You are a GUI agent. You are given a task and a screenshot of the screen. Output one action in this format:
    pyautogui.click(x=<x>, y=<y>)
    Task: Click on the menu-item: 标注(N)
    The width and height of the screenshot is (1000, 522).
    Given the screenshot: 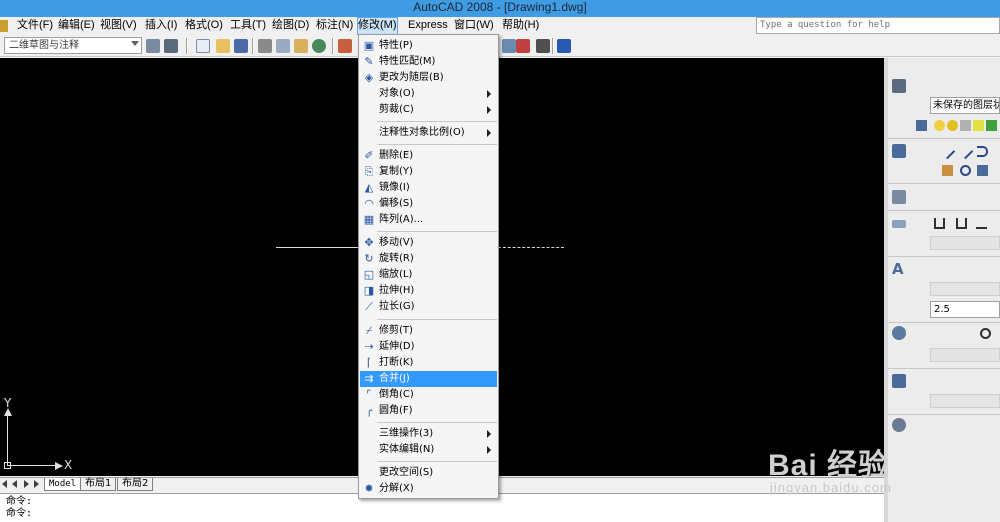 What is the action you would take?
    pyautogui.click(x=334, y=26)
    